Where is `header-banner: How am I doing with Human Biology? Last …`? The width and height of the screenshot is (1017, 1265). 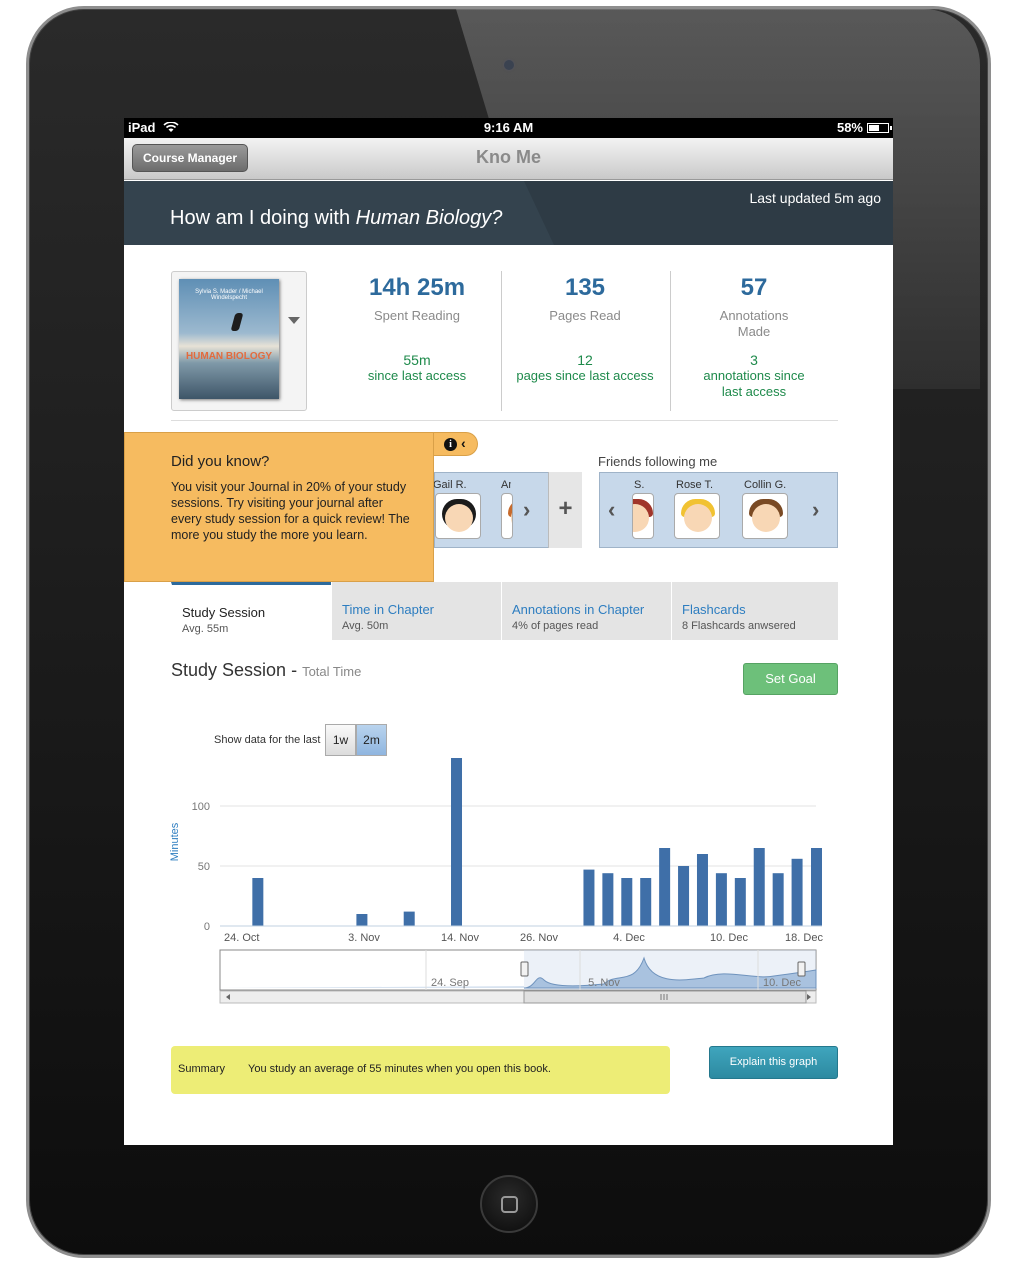
header-banner: How am I doing with Human Biology? Last … is located at coordinates (508, 213).